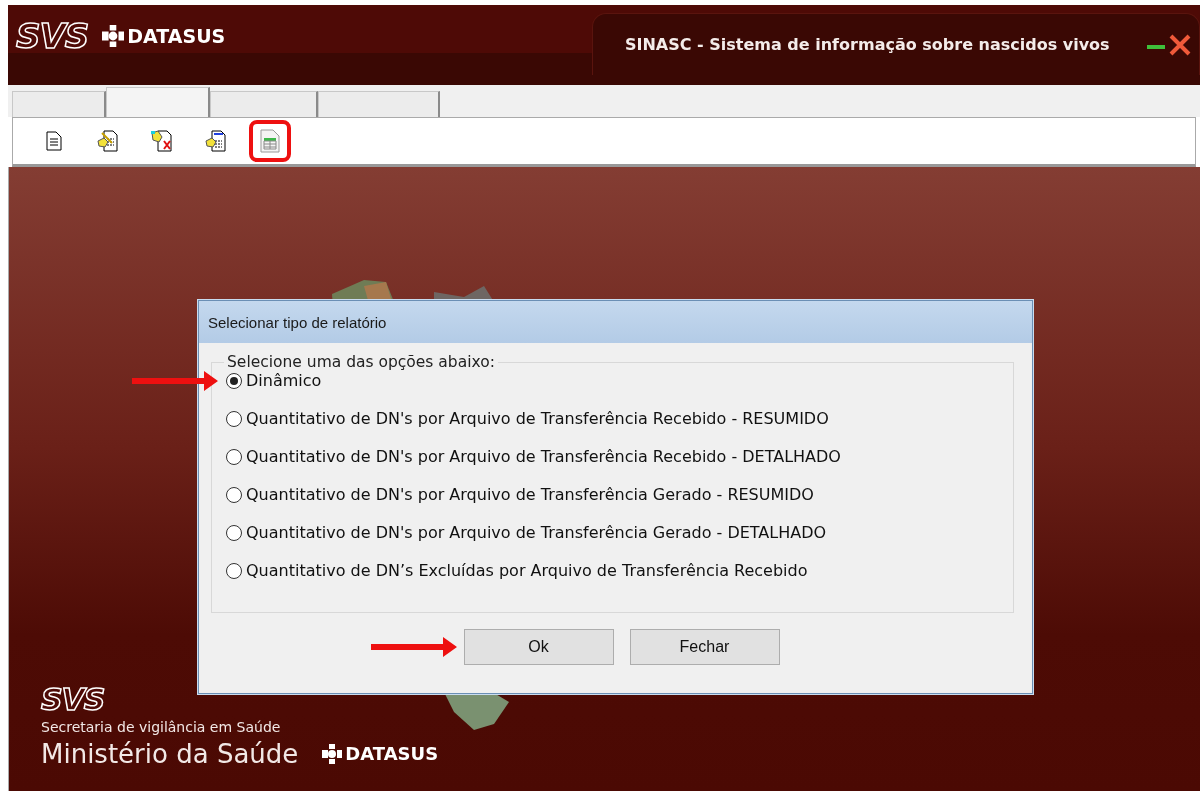 The height and width of the screenshot is (791, 1200). Describe the element at coordinates (704, 647) in the screenshot. I see `close-dialog-button: Fechar` at that location.